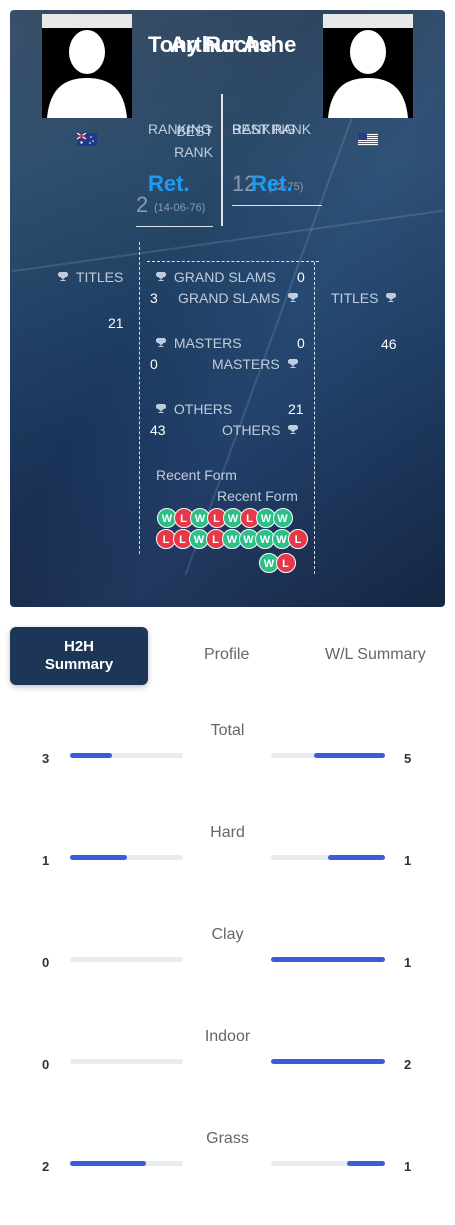  Describe the element at coordinates (193, 141) in the screenshot. I see `p1-best-rank-label: BEST RANK` at that location.